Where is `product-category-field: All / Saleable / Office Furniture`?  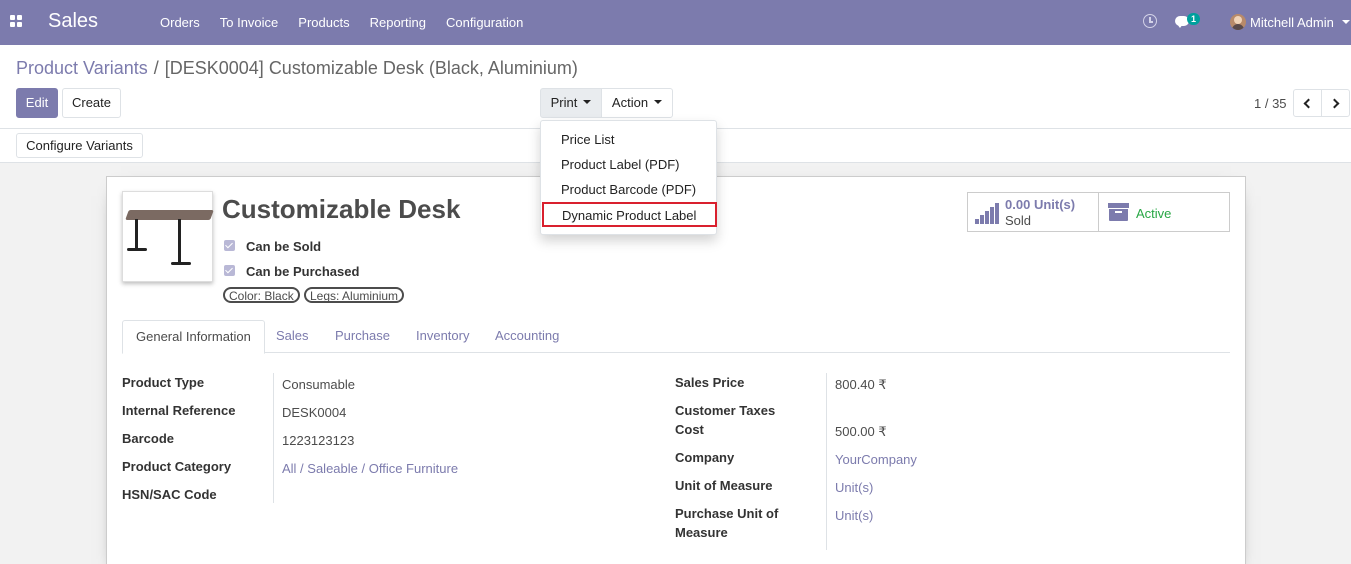 product-category-field: All / Saleable / Office Furniture is located at coordinates (370, 468).